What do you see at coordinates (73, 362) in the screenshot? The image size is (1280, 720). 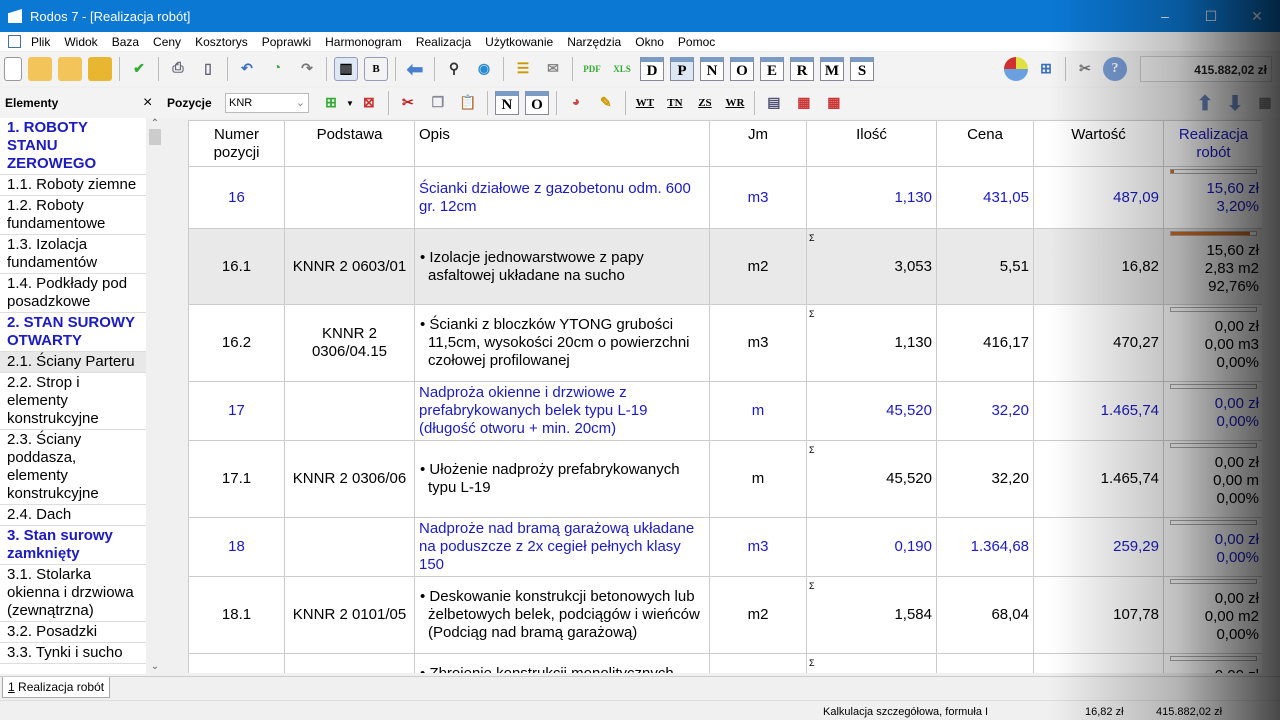 I see `element-item: 2.1. Ściany Parteru` at bounding box center [73, 362].